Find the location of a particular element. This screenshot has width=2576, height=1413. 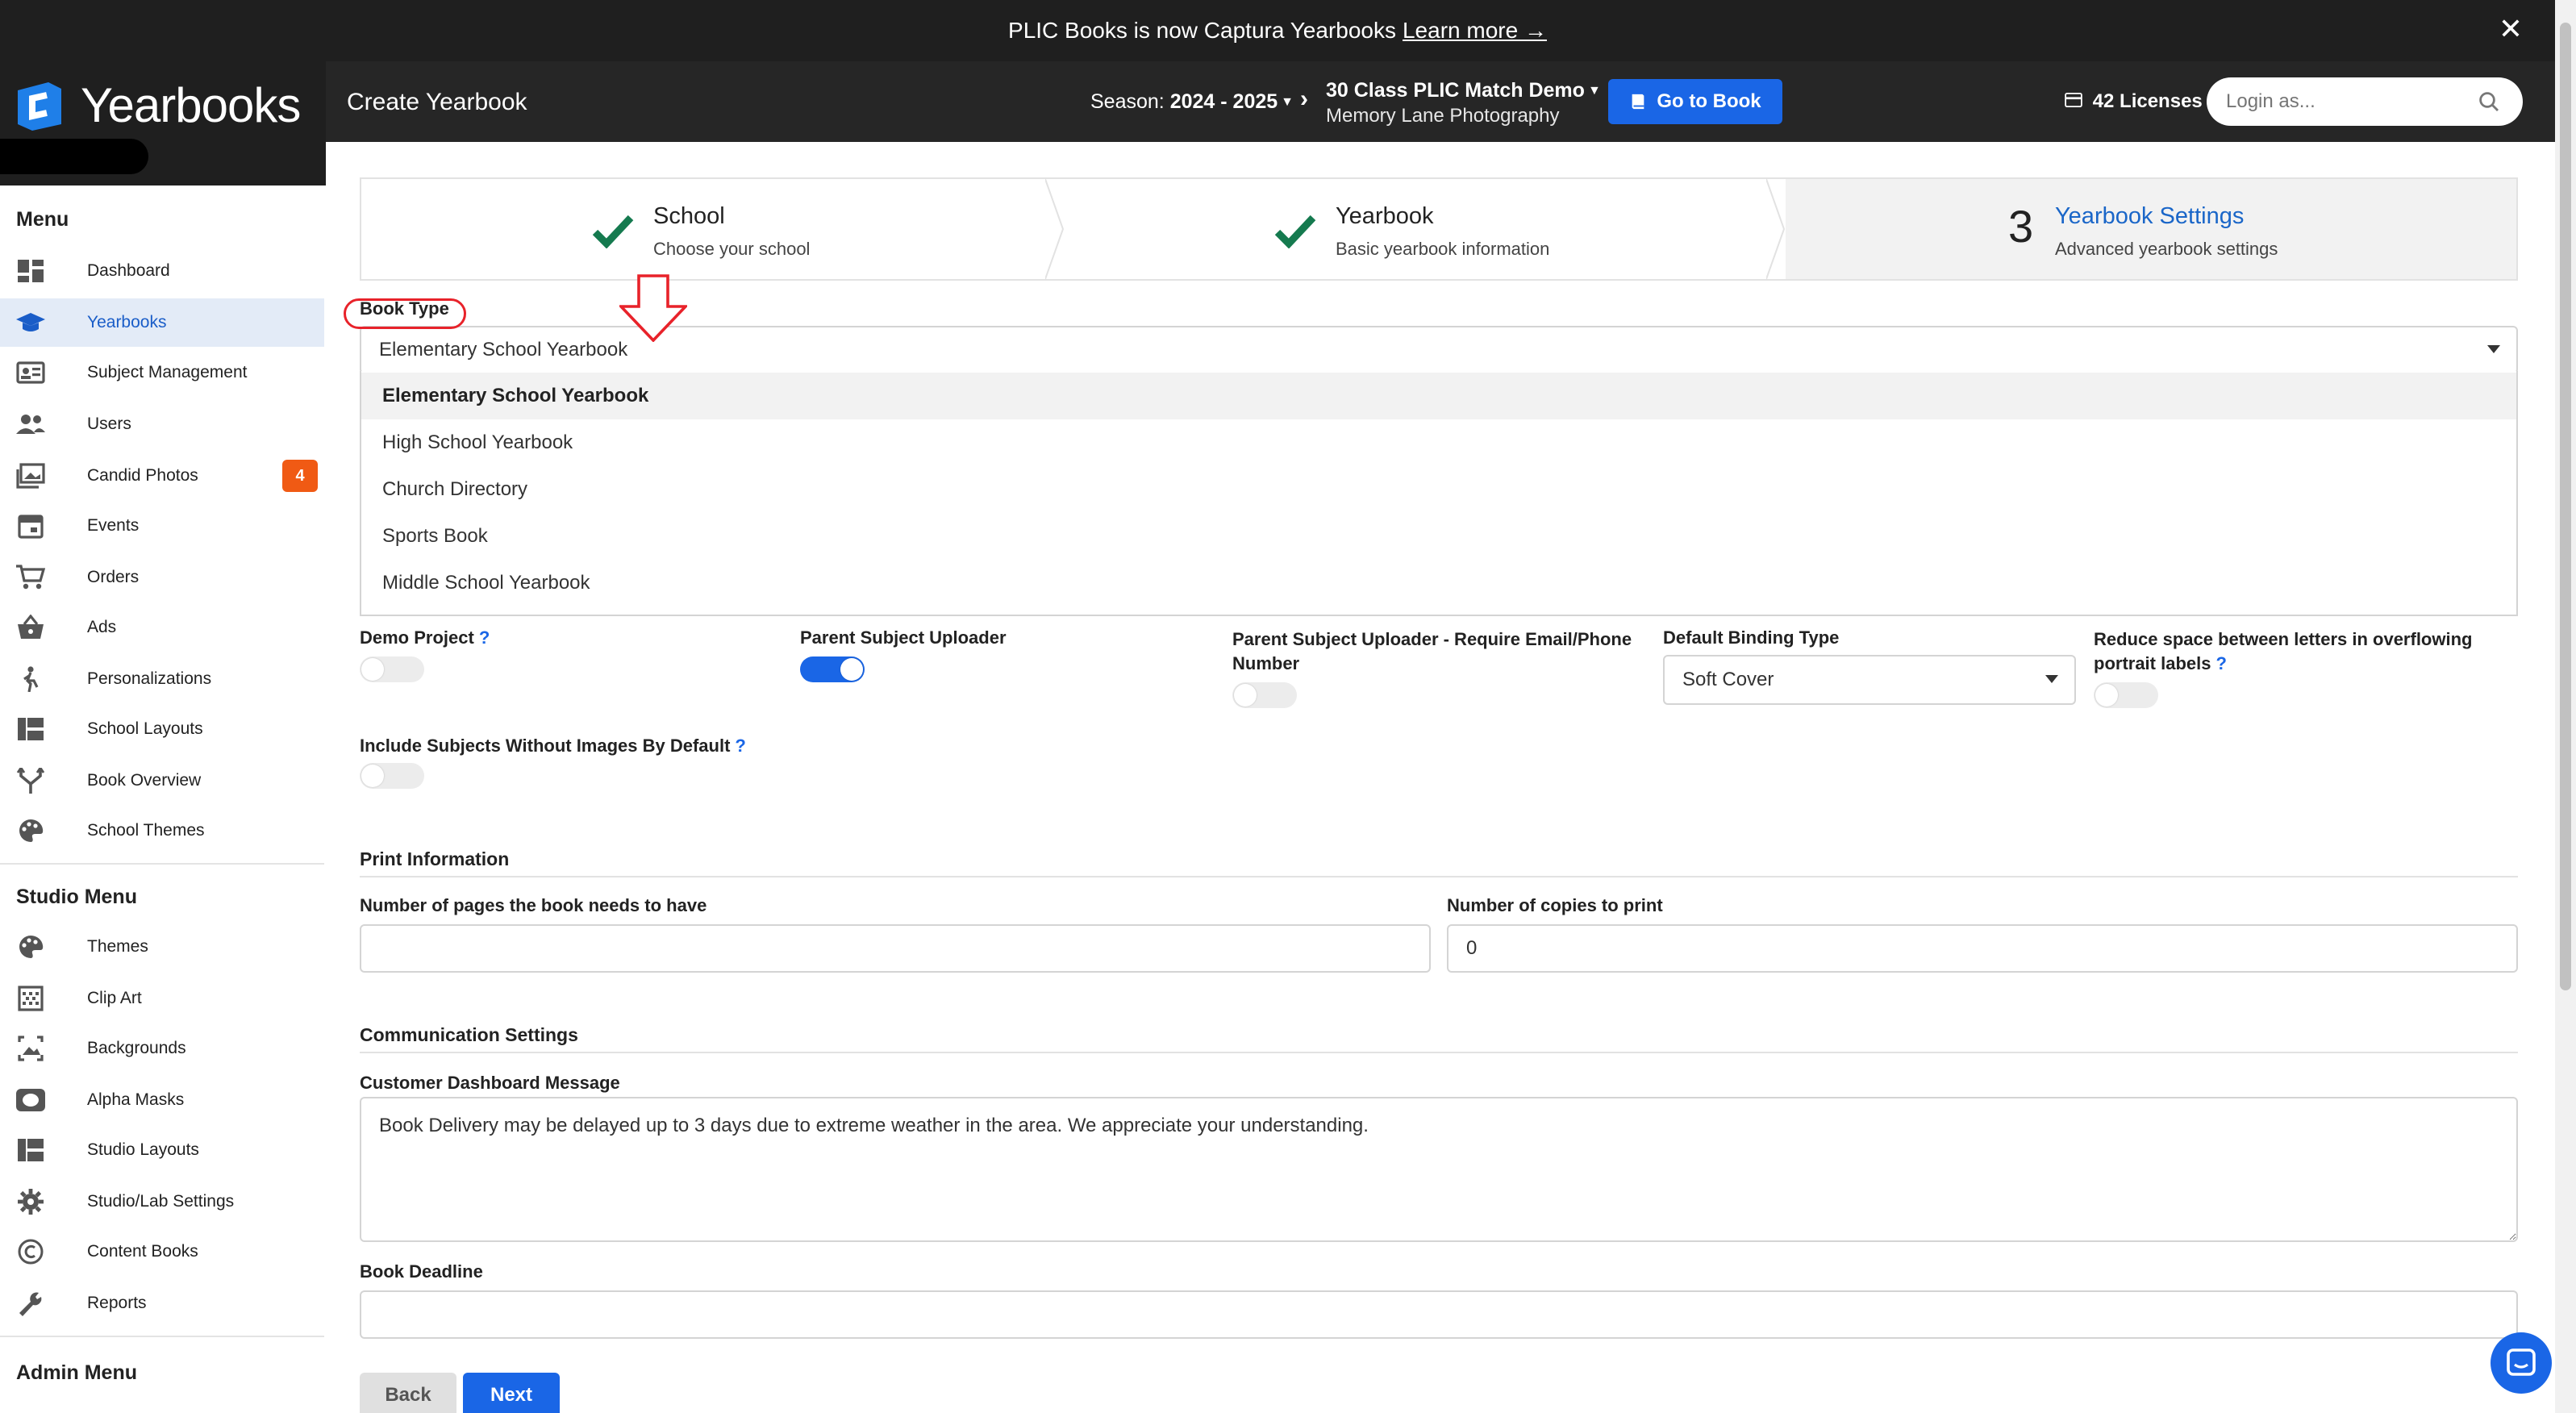

sidebar-item-clip-art: Clip Art is located at coordinates (162, 998).